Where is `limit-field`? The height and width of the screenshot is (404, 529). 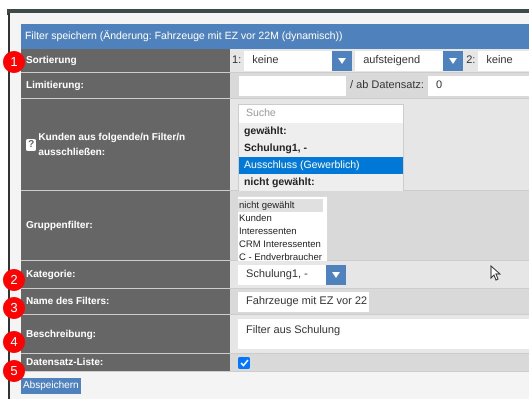 limit-field is located at coordinates (292, 86).